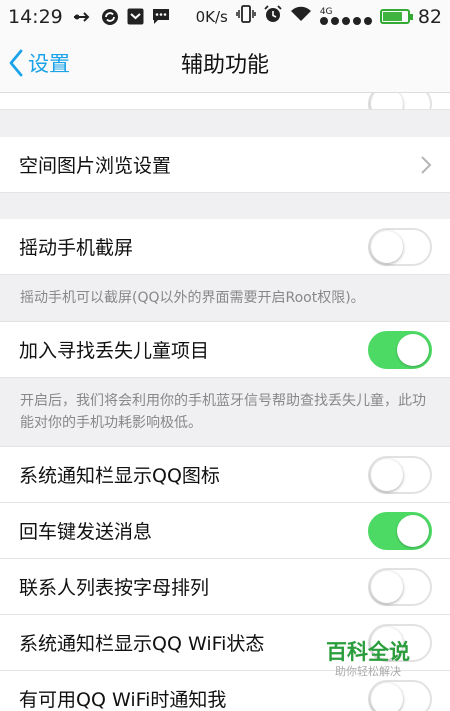  Describe the element at coordinates (426, 164) in the screenshot. I see `chevron-right-icon` at that location.